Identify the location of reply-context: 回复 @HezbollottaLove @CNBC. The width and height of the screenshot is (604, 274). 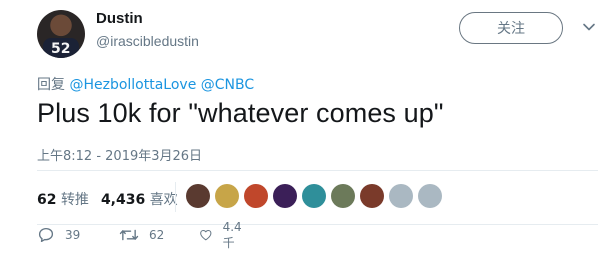
(145, 84).